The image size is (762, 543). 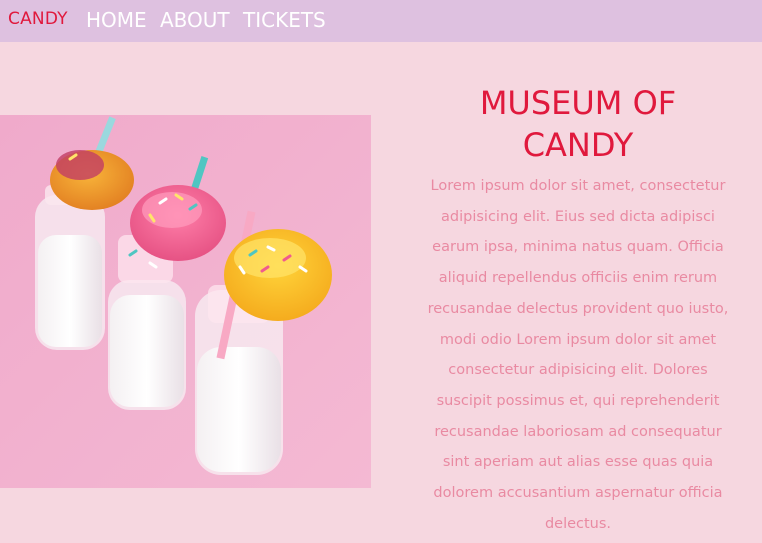 I want to click on page-title: MUSEUM OF CANDY, so click(x=578, y=124).